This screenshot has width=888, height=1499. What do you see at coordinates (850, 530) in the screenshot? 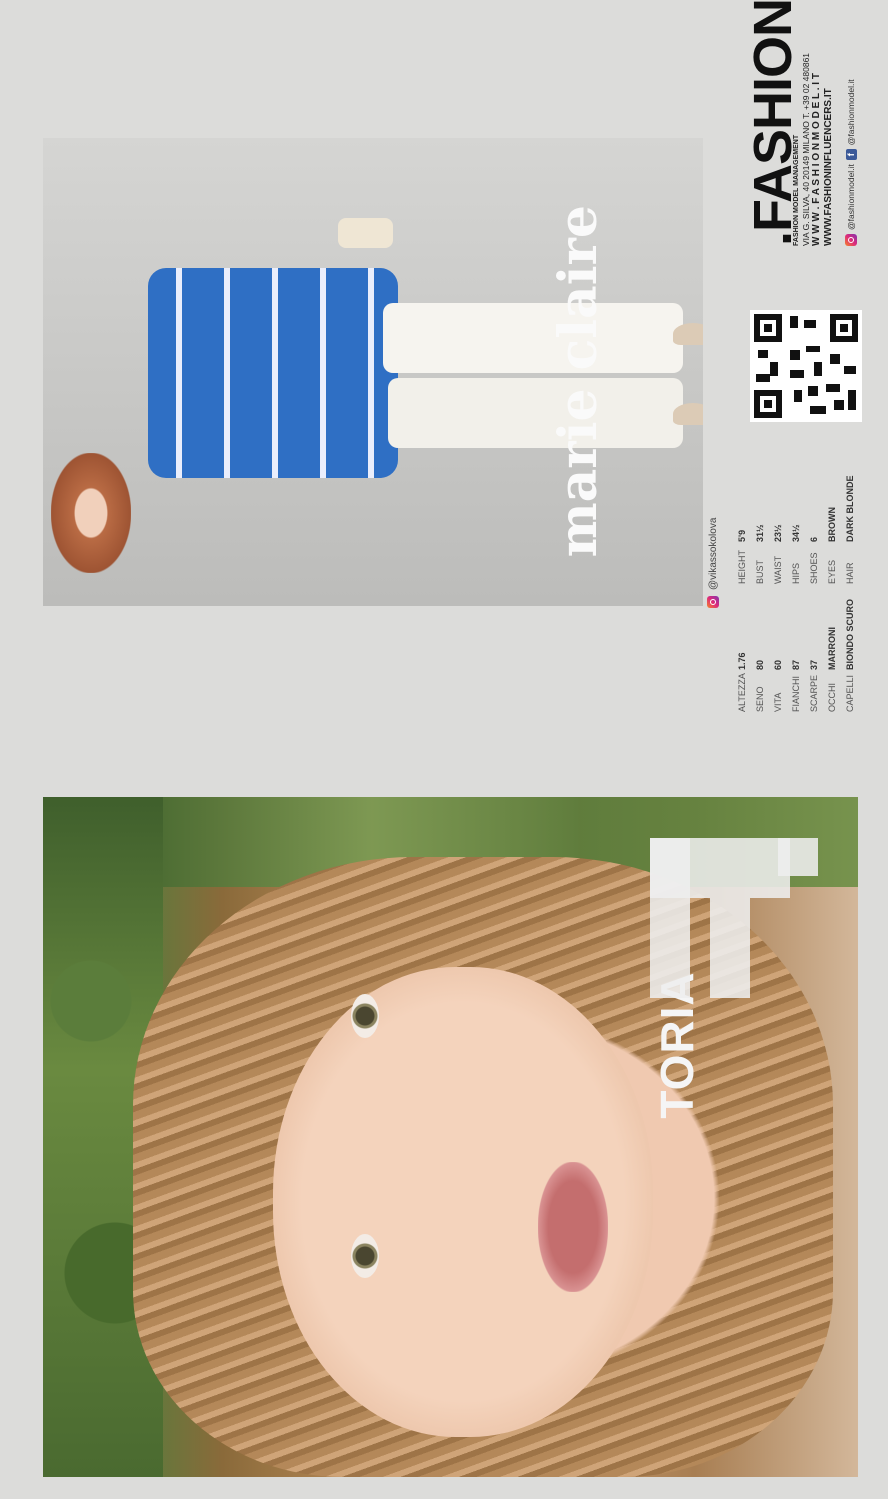
I see `meas-row: HAIR DARK BLONDE` at bounding box center [850, 530].